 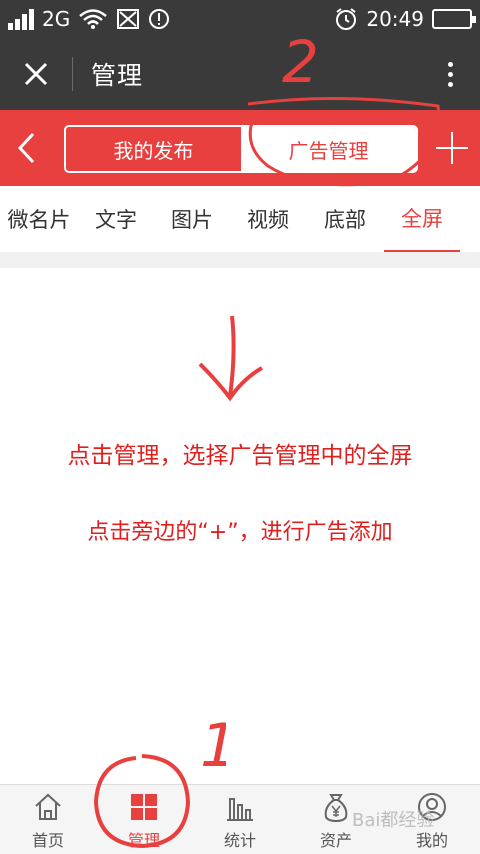 I want to click on battery-icon, so click(x=454, y=19).